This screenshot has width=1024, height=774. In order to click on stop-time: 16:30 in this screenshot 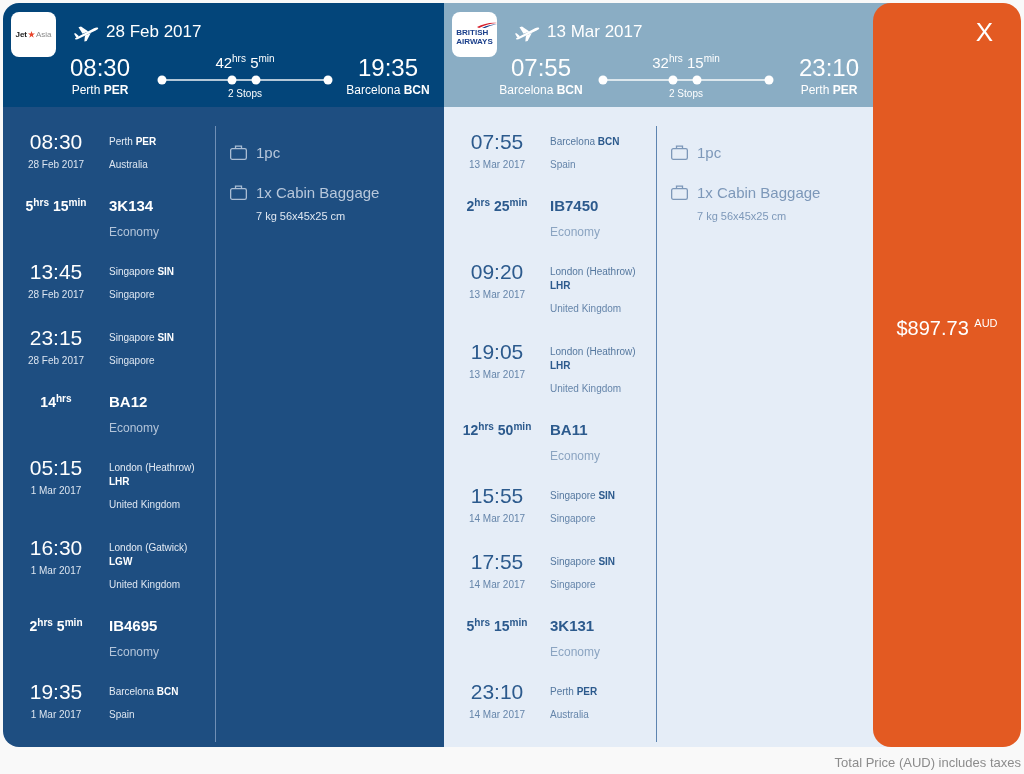, I will do `click(56, 548)`.